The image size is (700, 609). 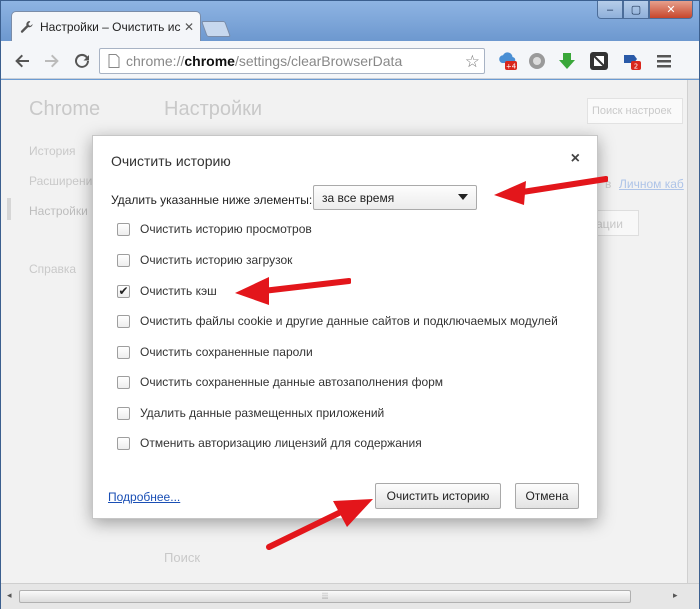 What do you see at coordinates (9, 595) in the screenshot?
I see `scroll-left-icon: ◂` at bounding box center [9, 595].